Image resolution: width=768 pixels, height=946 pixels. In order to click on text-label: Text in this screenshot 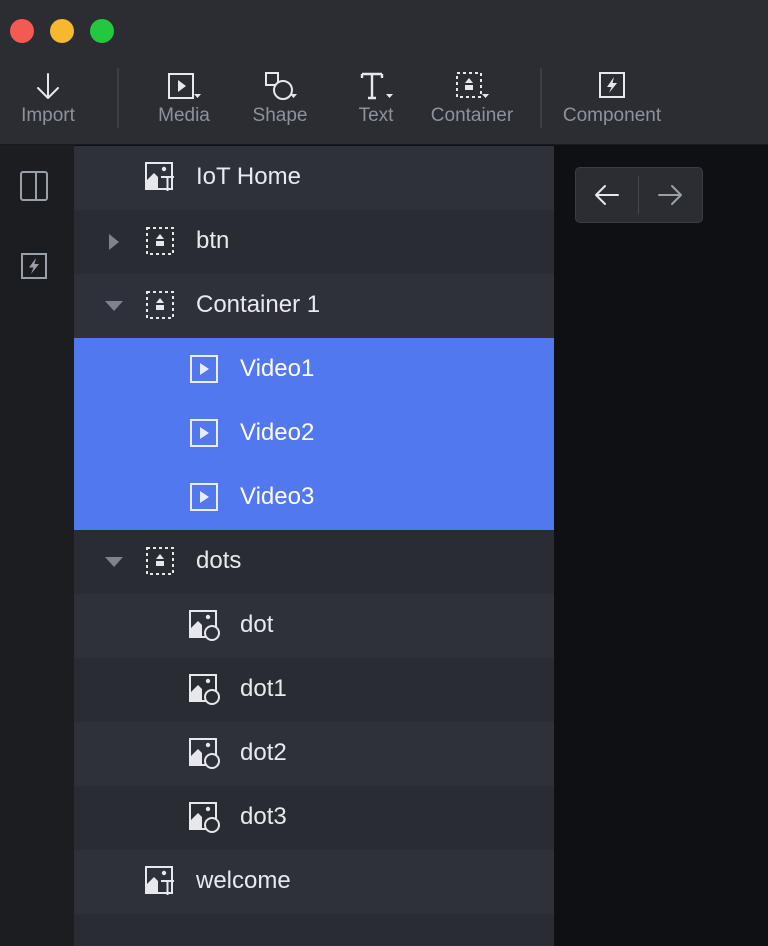, I will do `click(376, 115)`.